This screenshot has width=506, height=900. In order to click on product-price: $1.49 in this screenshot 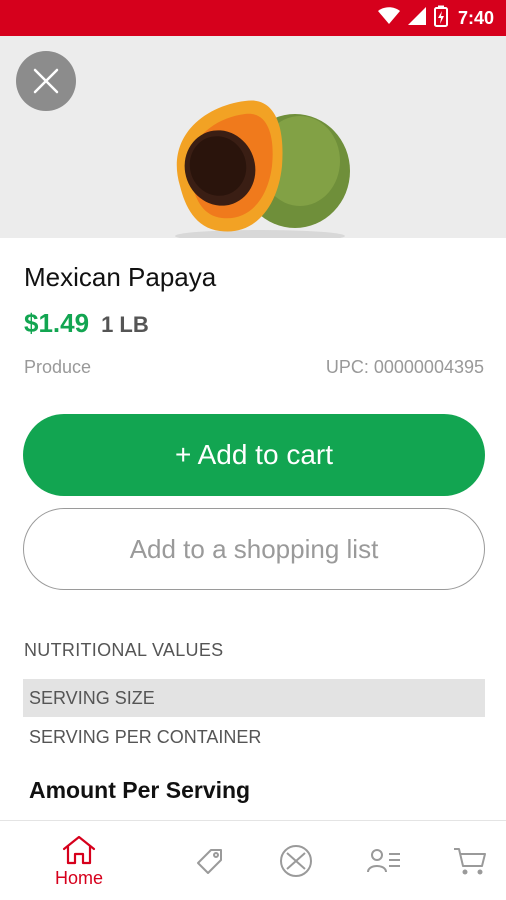, I will do `click(57, 323)`.